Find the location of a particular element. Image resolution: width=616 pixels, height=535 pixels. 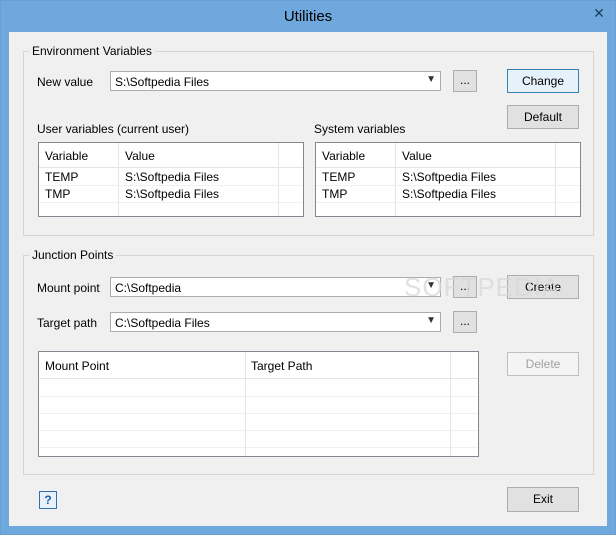

mount-point-combo: C:\Softpedia ▼ is located at coordinates (275, 287).